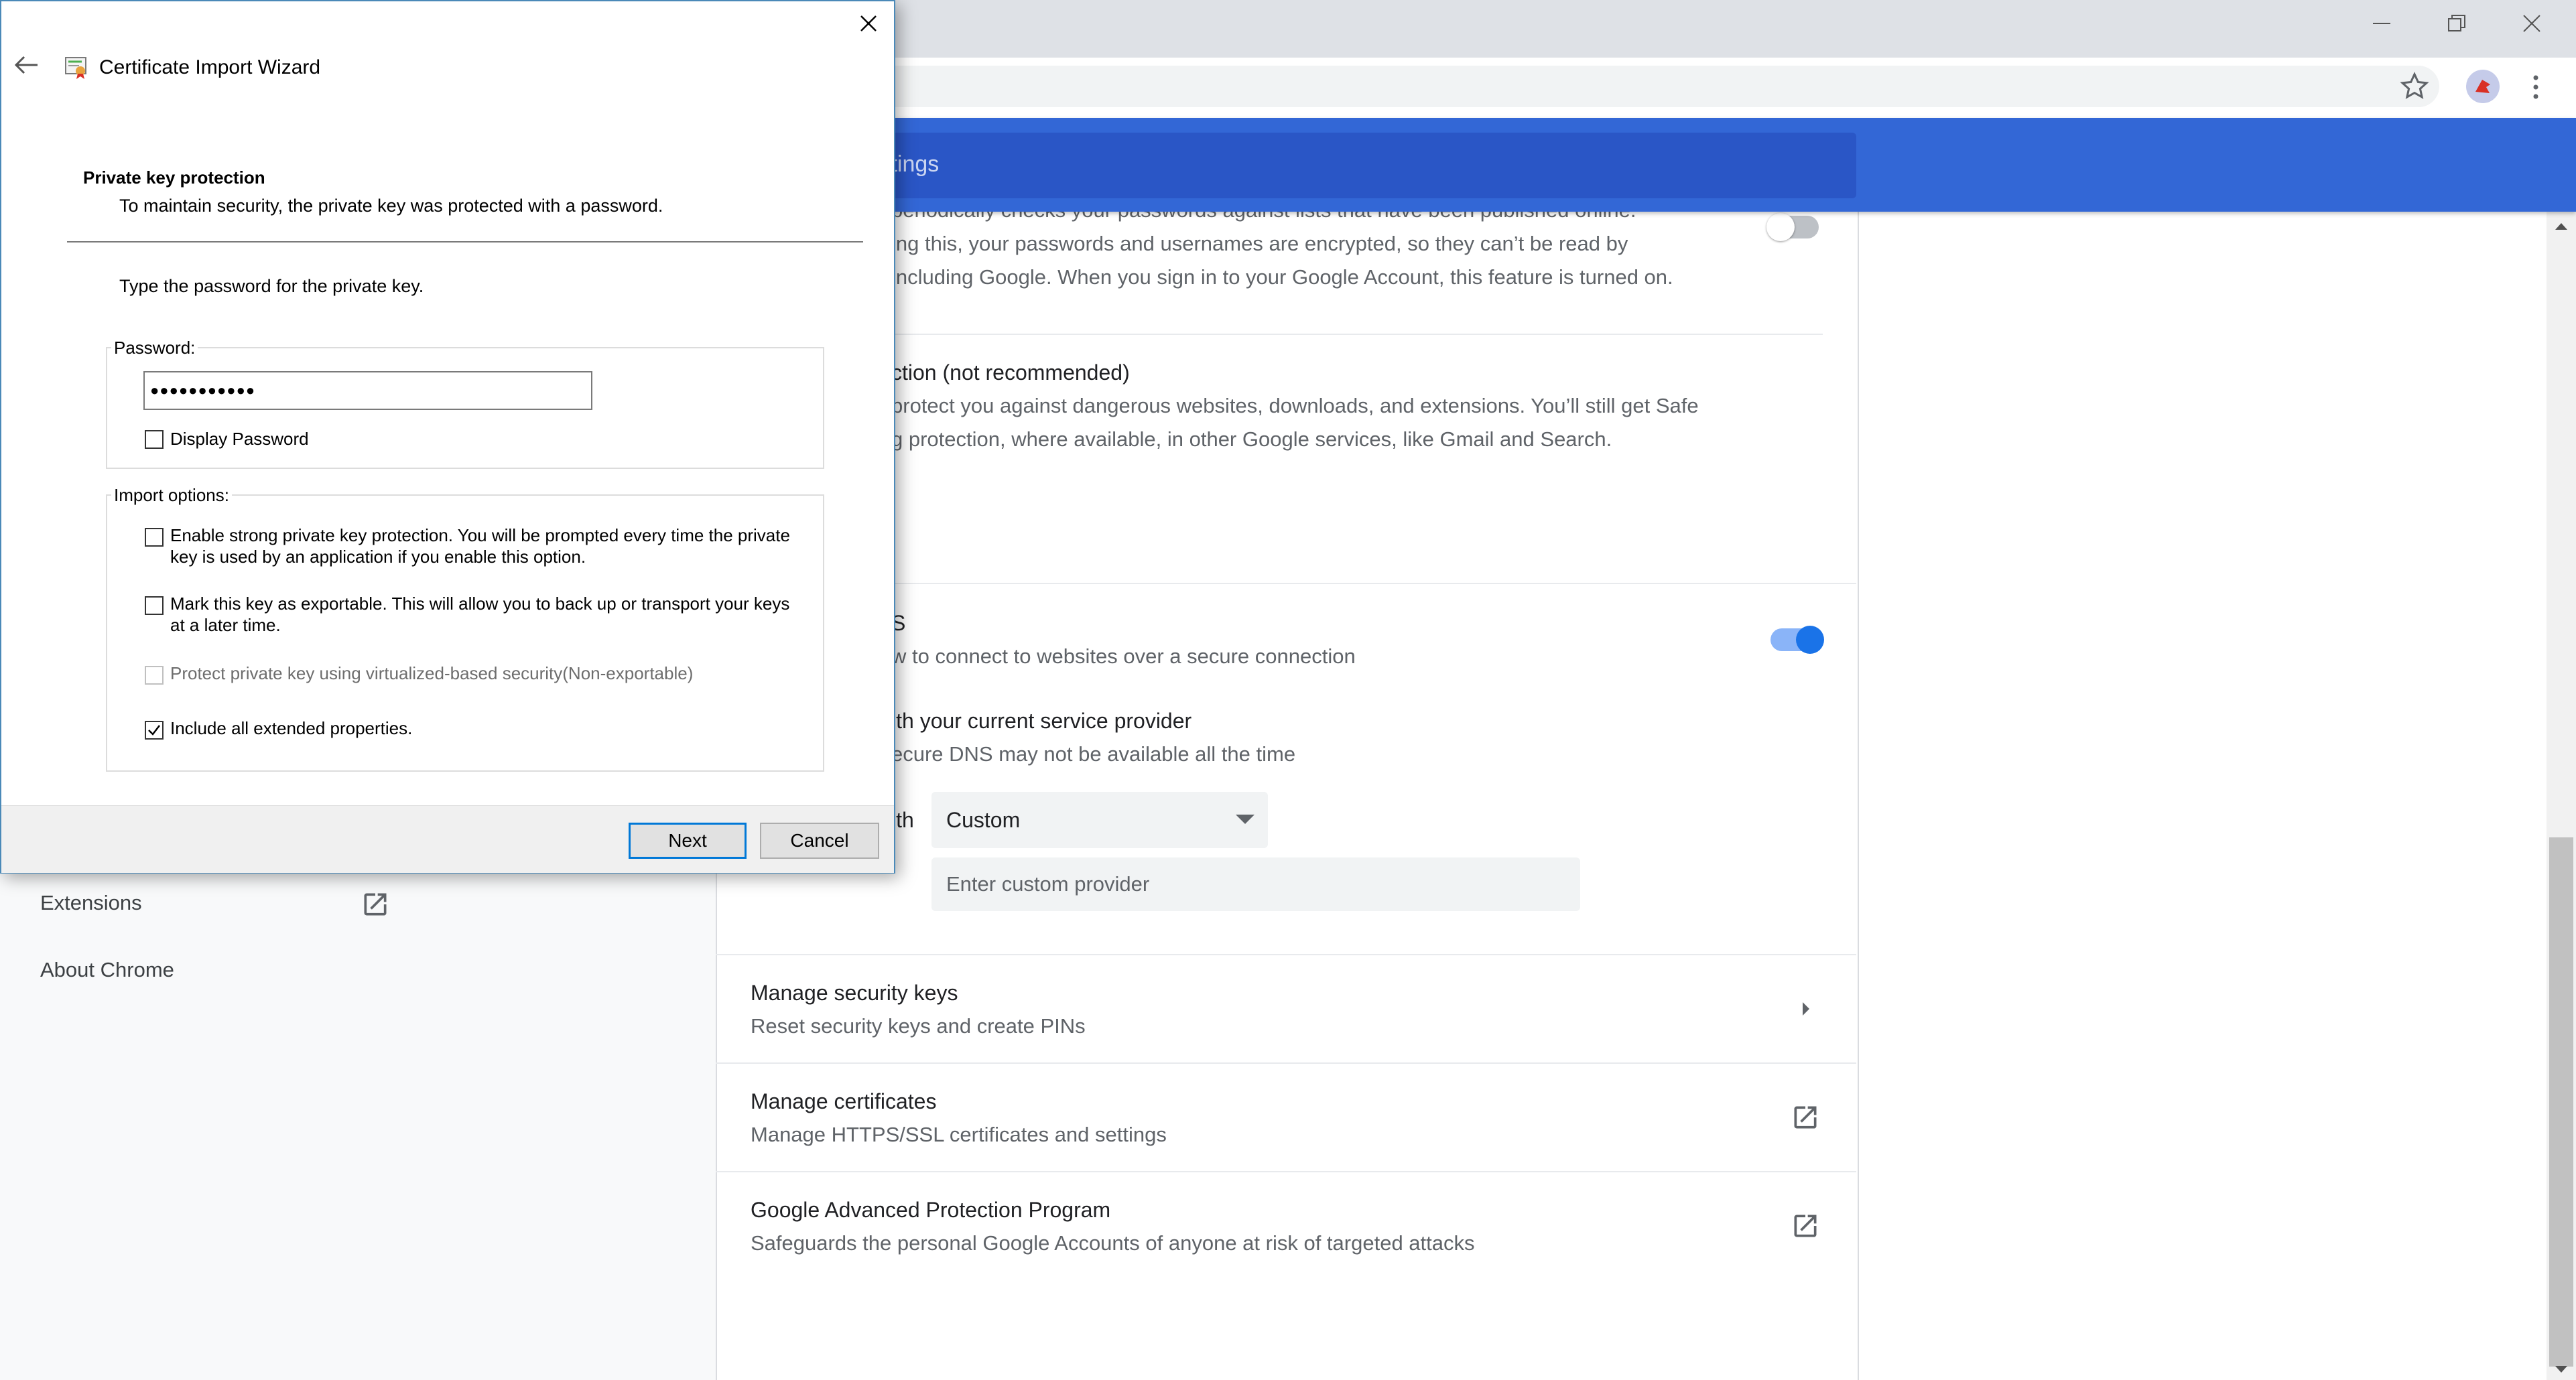  I want to click on restore-icon, so click(2456, 23).